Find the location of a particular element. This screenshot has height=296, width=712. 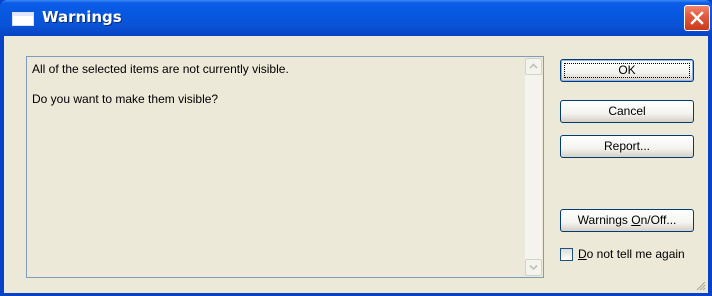

window-title: Warnings is located at coordinates (82, 17).